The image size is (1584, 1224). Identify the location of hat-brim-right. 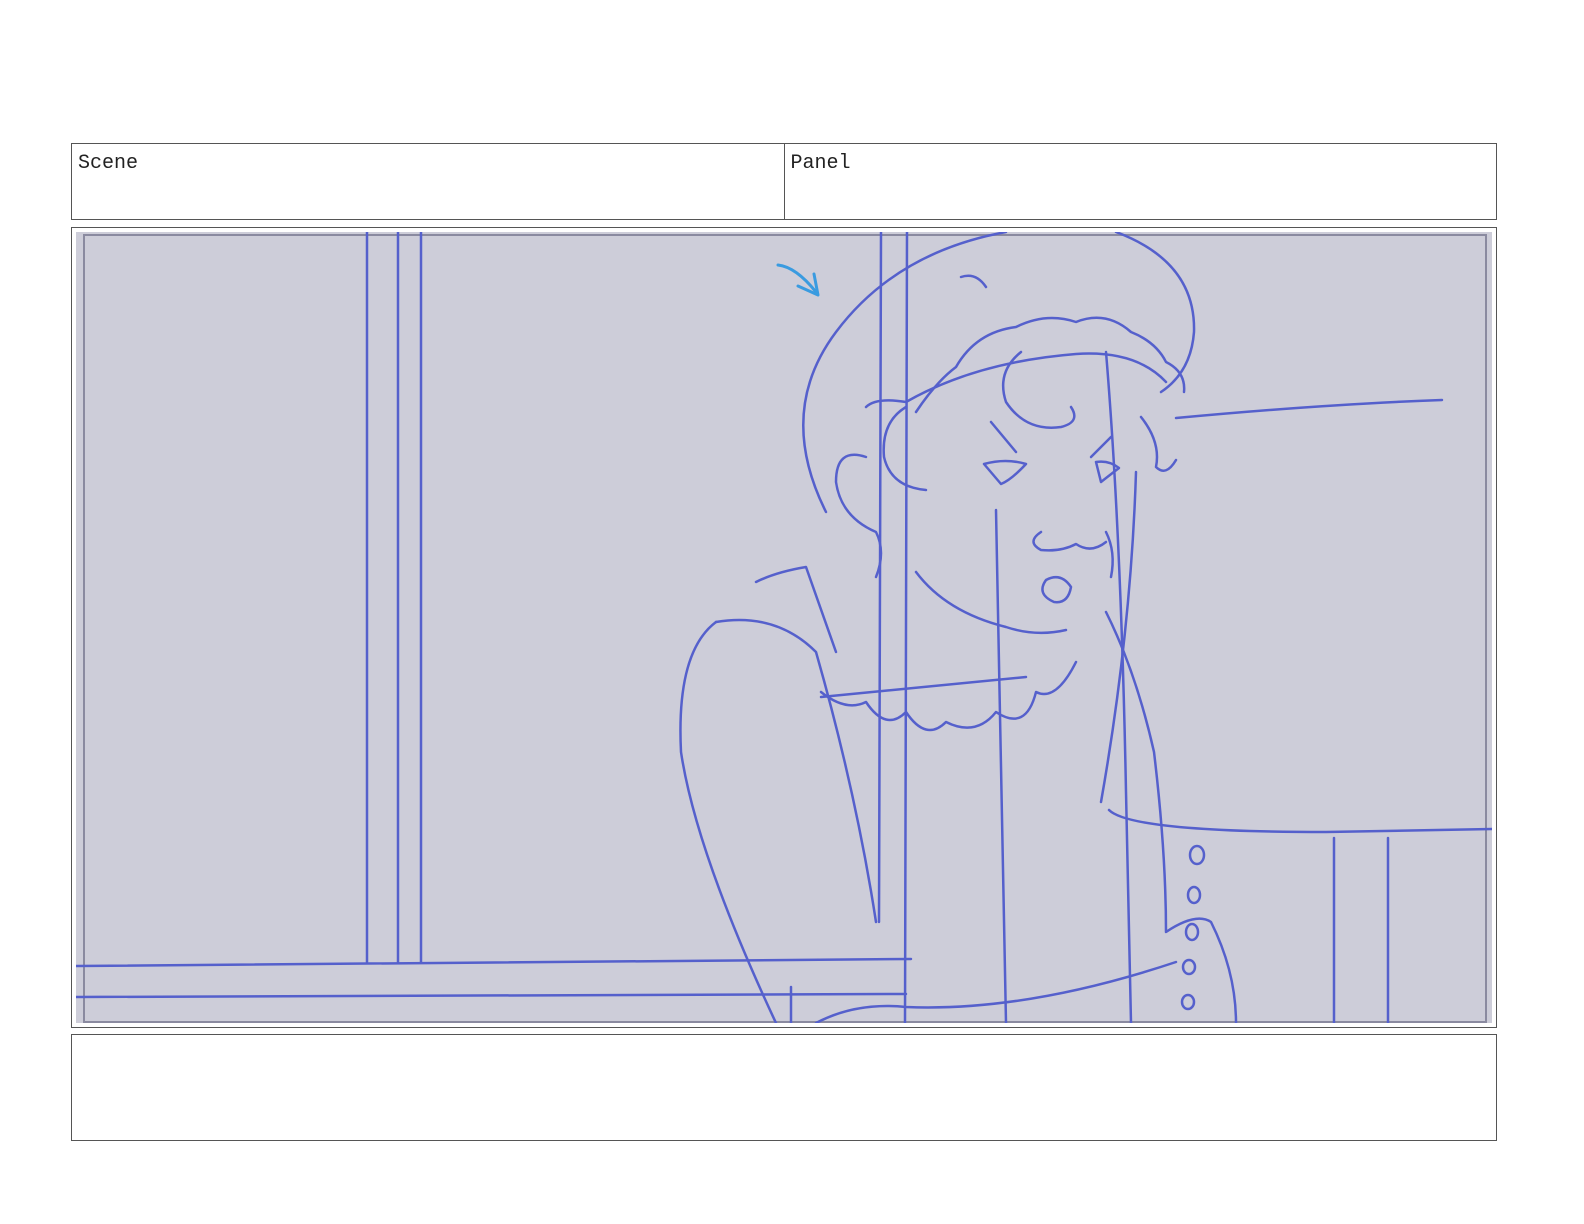
(1155, 313).